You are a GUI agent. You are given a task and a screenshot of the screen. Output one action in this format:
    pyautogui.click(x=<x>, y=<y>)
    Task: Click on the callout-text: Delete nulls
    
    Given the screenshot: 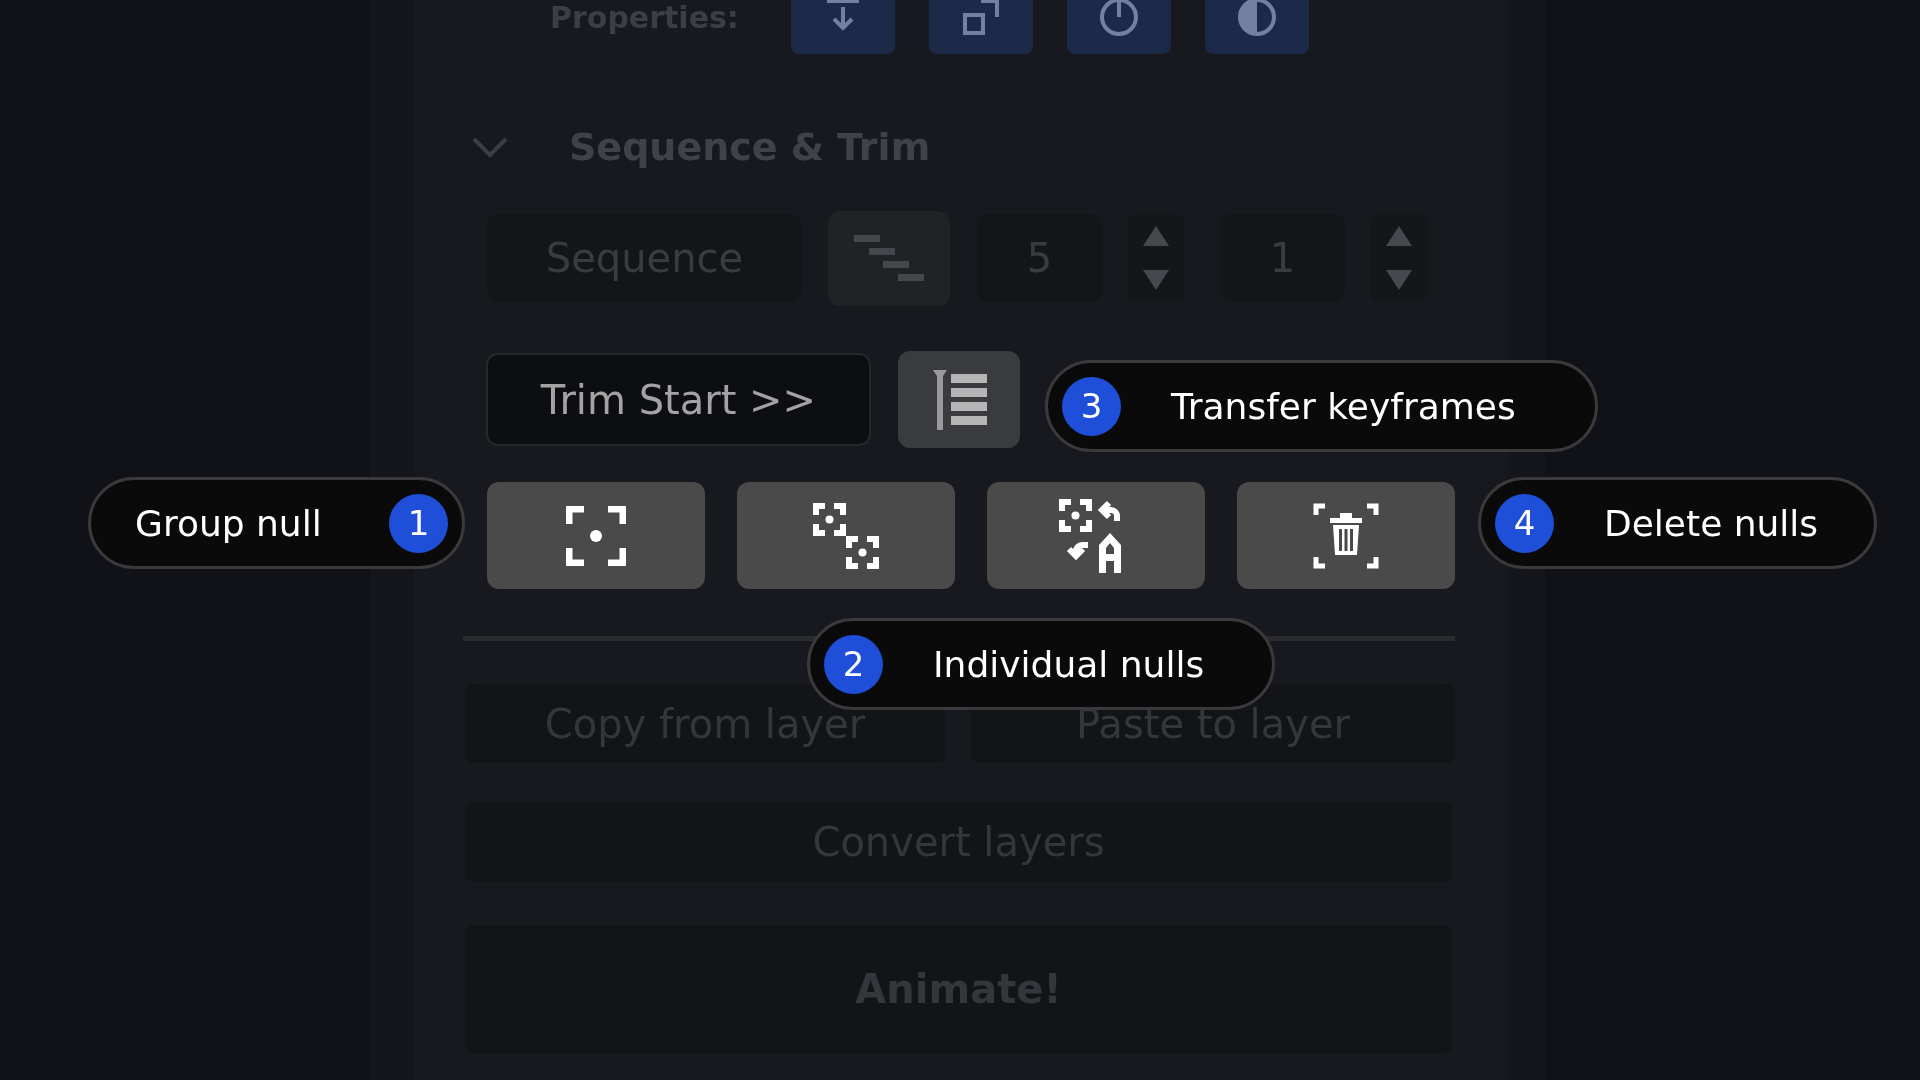 What is the action you would take?
    pyautogui.click(x=1711, y=523)
    